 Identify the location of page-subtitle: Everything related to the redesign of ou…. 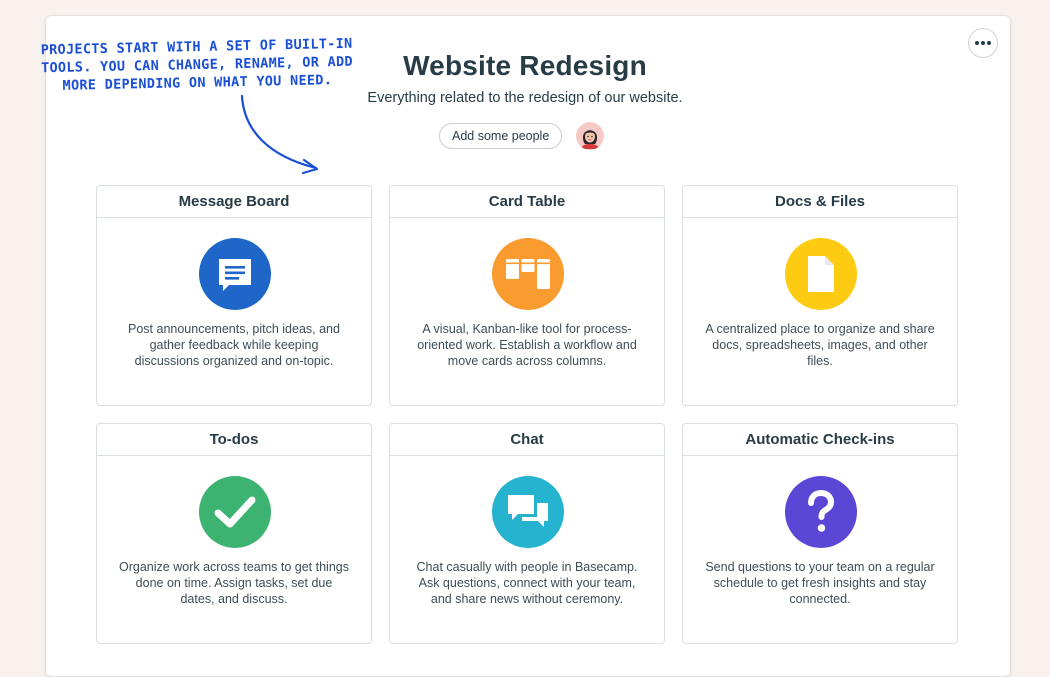
(525, 98).